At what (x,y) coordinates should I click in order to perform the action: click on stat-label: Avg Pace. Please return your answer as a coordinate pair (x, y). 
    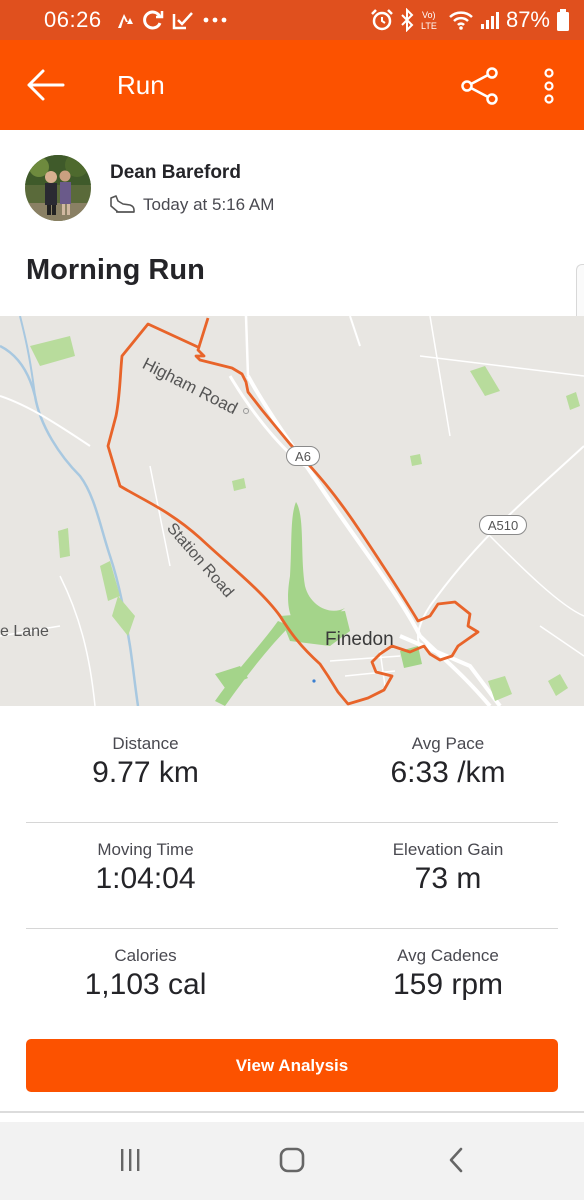
    Looking at the image, I should click on (448, 743).